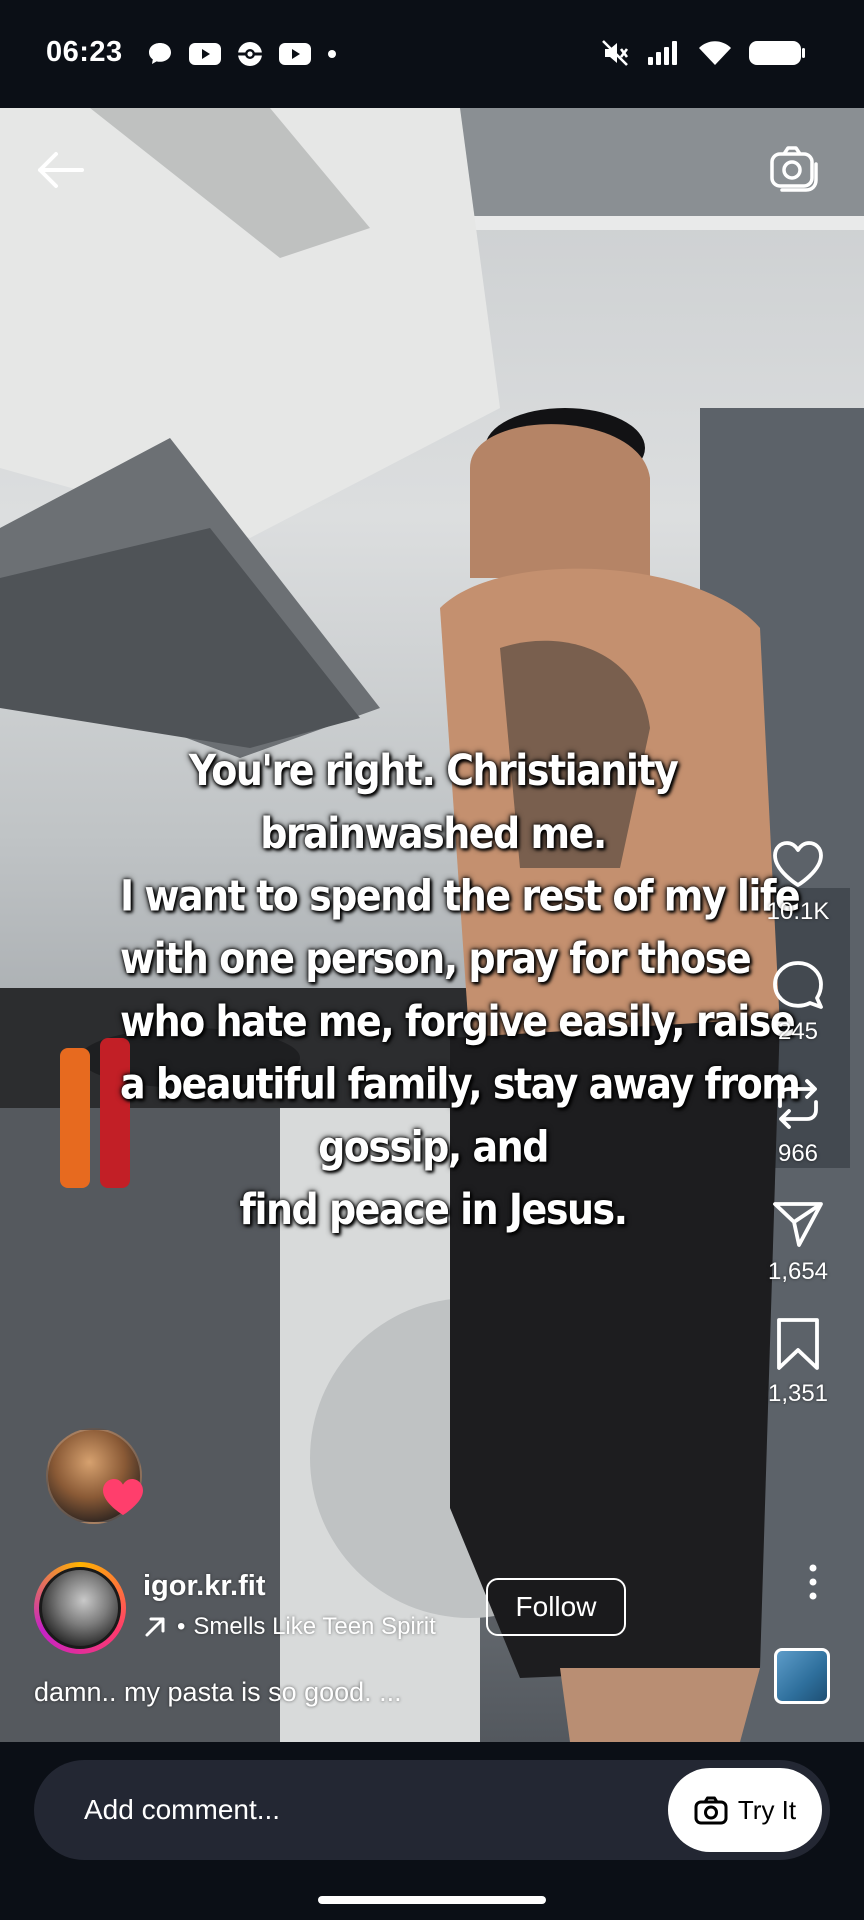  What do you see at coordinates (314, 1626) in the screenshot?
I see `audio-title: Smells Like Teen Spirit` at bounding box center [314, 1626].